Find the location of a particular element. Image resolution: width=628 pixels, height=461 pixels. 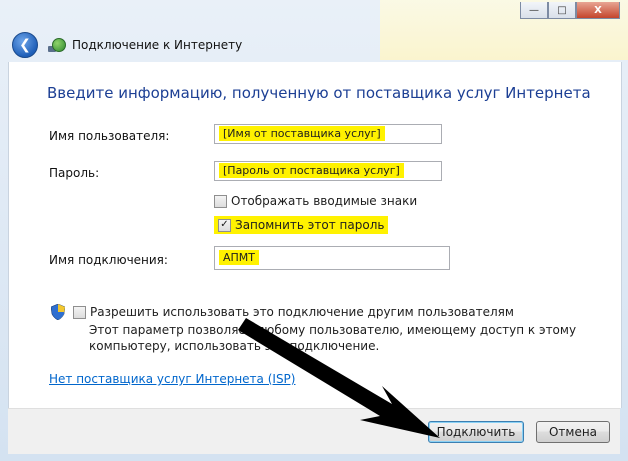

username-field: [Имя от поставщика услуг] is located at coordinates (328, 134).